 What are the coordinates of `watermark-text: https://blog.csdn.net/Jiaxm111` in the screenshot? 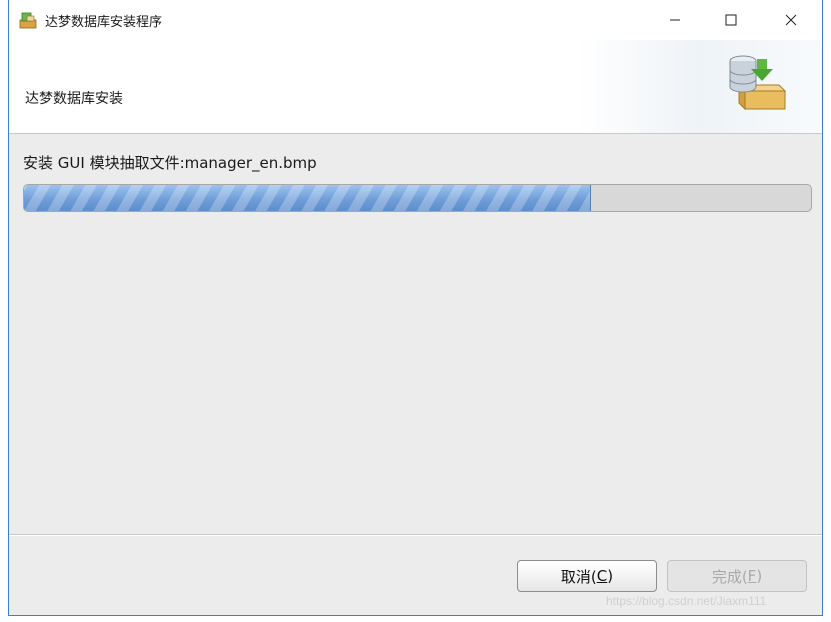 It's located at (686, 601).